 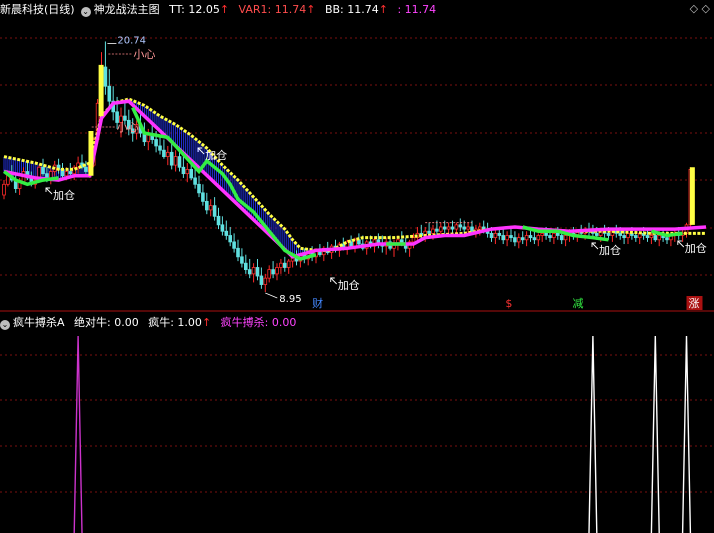 I want to click on tt-value: TT: 12.05↑, so click(x=199, y=9).